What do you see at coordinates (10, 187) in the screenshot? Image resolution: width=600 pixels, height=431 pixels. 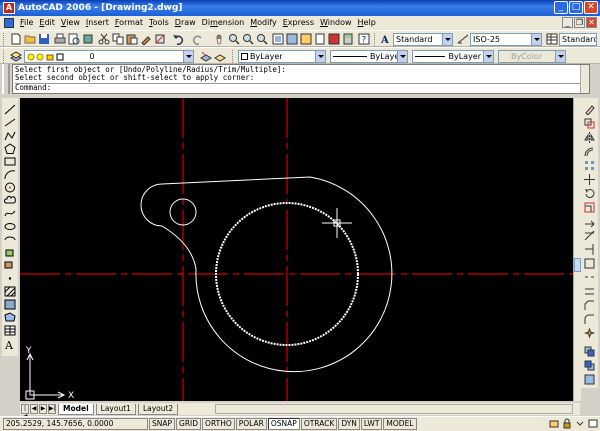 I see `circle-icon` at bounding box center [10, 187].